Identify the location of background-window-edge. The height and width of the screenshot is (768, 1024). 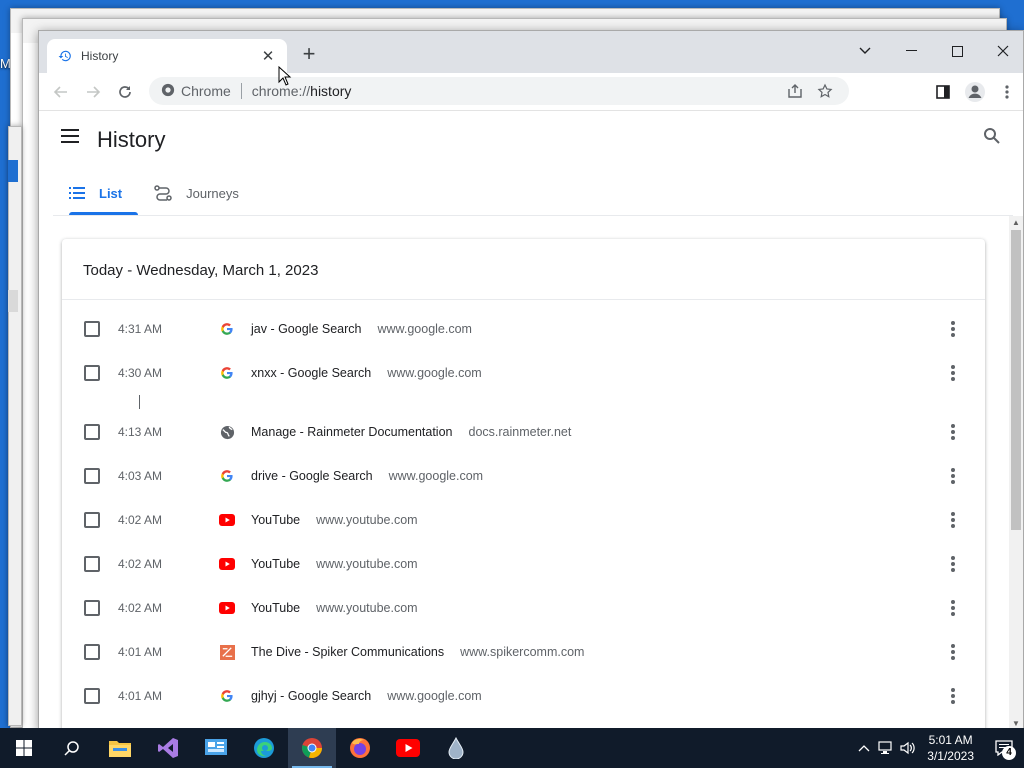
(15, 426).